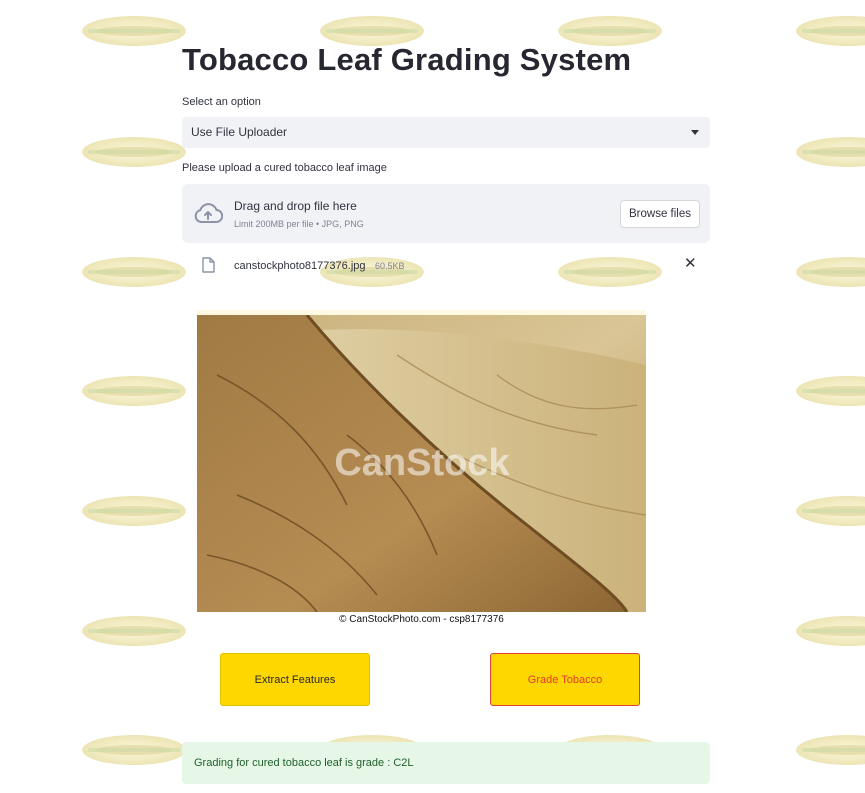  What do you see at coordinates (284, 168) in the screenshot?
I see `uploader-label: Please upload a cured tobacco leaf image` at bounding box center [284, 168].